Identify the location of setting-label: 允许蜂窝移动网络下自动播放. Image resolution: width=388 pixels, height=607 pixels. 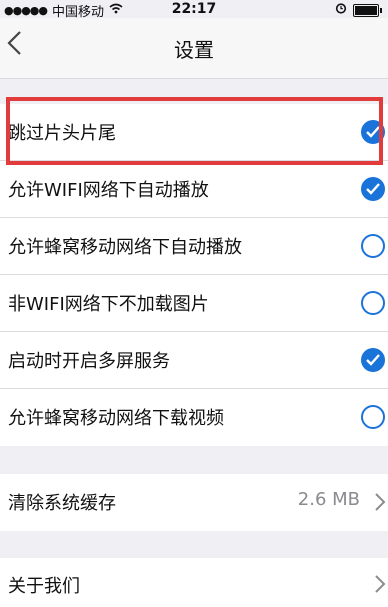
(125, 247).